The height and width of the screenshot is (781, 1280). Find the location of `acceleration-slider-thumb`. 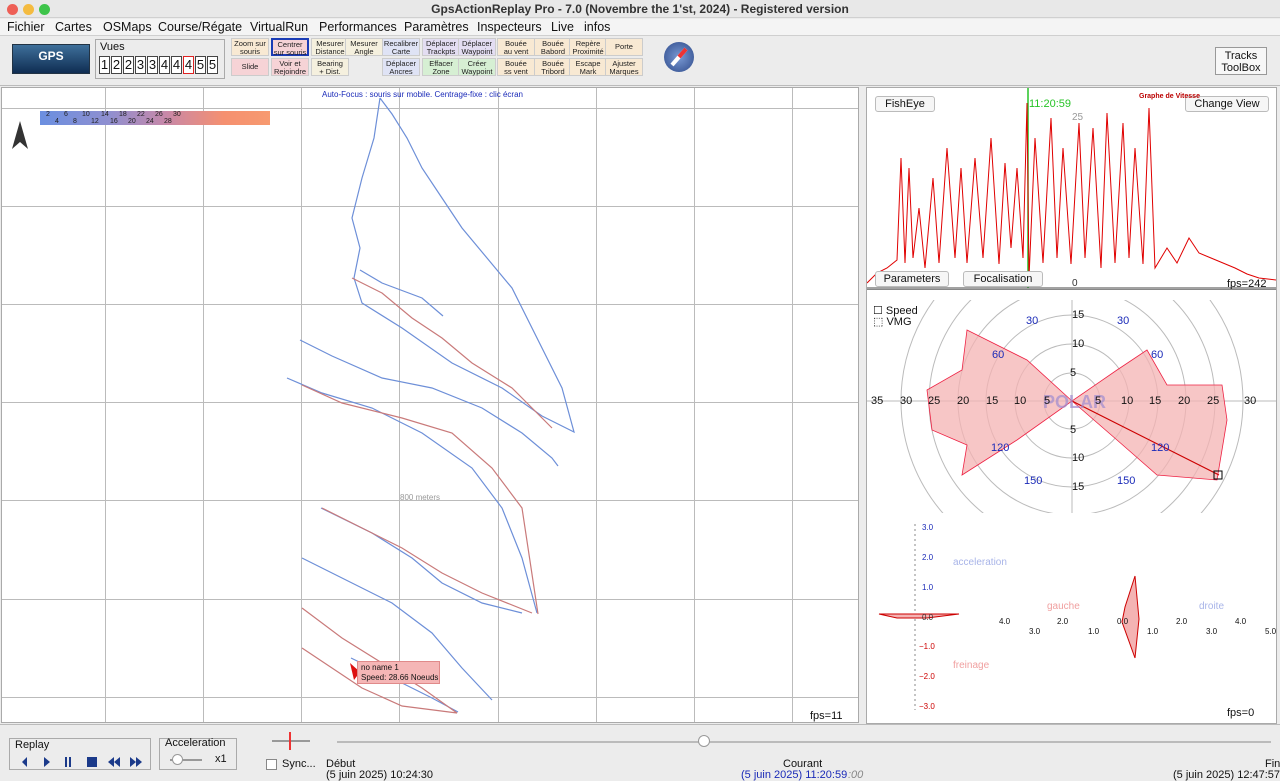

acceleration-slider-thumb is located at coordinates (177, 759).